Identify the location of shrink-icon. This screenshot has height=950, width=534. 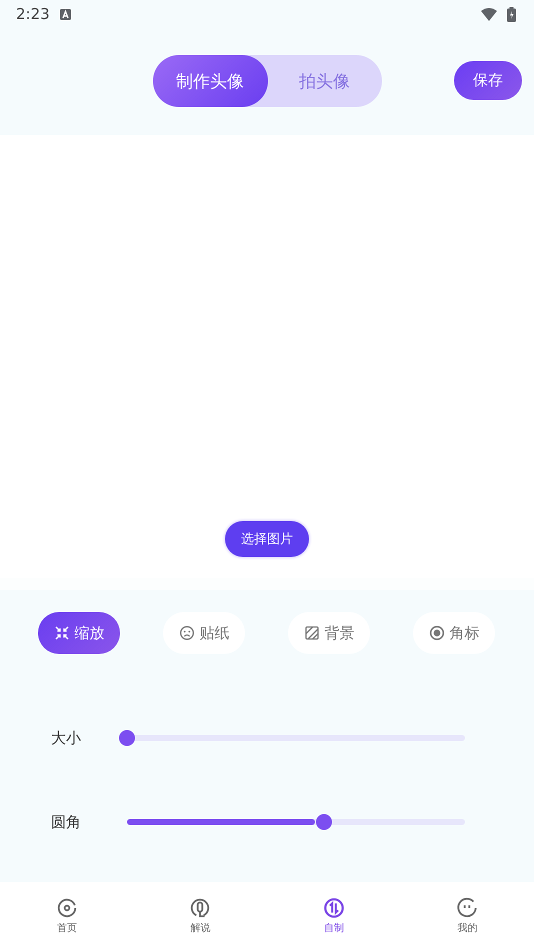
(62, 633).